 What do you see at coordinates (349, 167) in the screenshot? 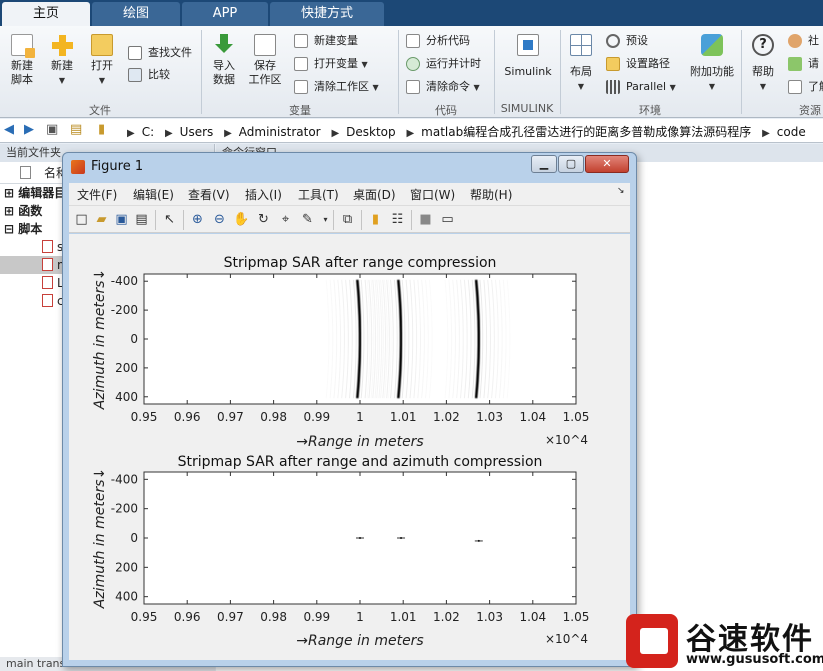
I see `figure-title-bar: Figure 1 ▁ ▢ ✕` at bounding box center [349, 167].